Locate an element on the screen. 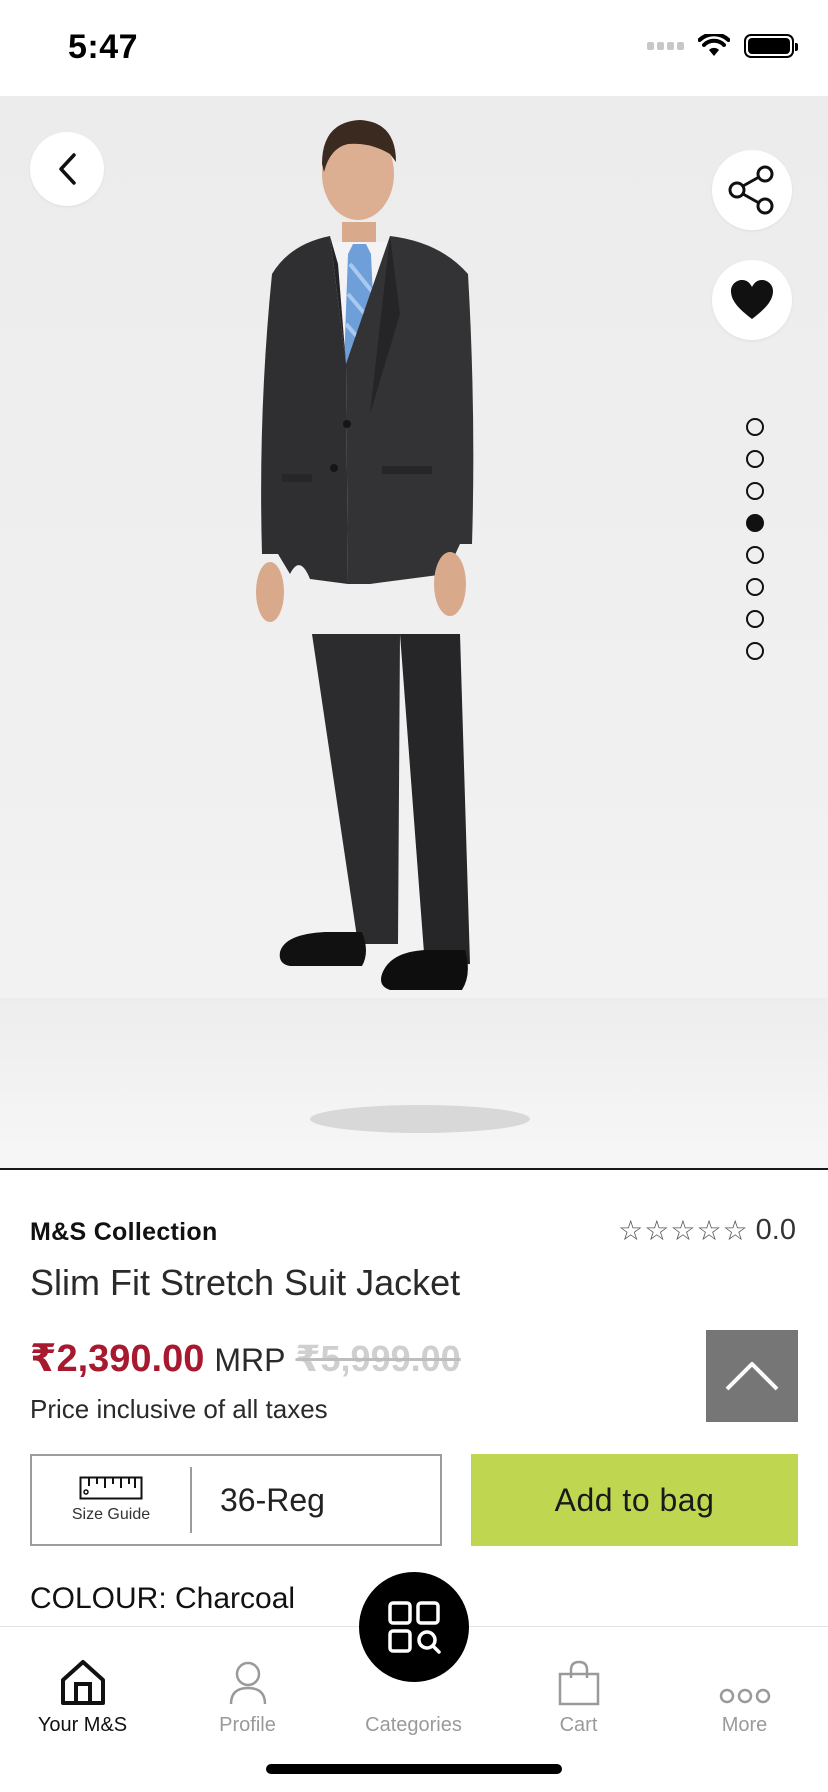  categories-button is located at coordinates (414, 1627).